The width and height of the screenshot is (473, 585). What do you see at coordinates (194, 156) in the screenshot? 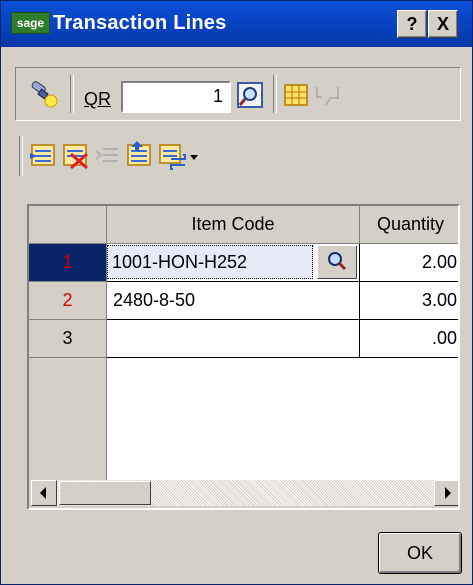
I see `more-icon` at bounding box center [194, 156].